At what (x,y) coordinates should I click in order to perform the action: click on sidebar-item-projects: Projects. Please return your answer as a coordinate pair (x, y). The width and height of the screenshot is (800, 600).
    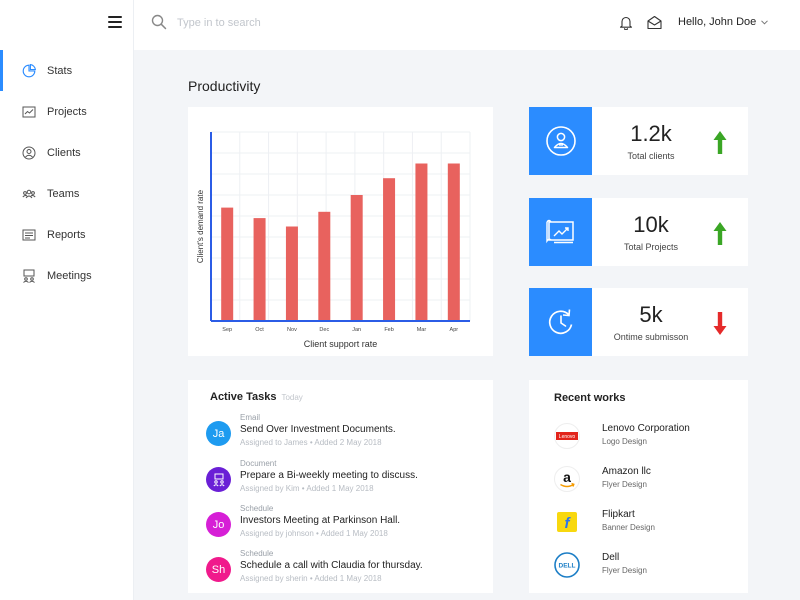
    Looking at the image, I should click on (67, 111).